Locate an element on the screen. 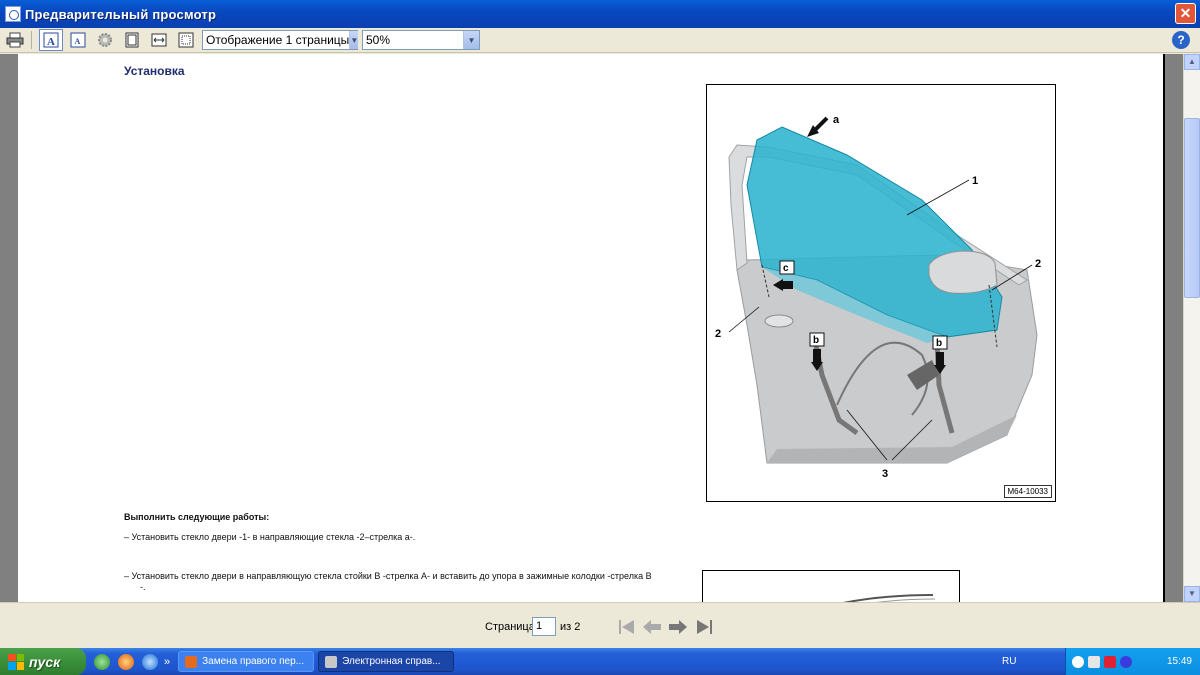  preview-toolbar: A A Отображение 1 страницы ▼ 50% ▼ ? is located at coordinates (600, 40).